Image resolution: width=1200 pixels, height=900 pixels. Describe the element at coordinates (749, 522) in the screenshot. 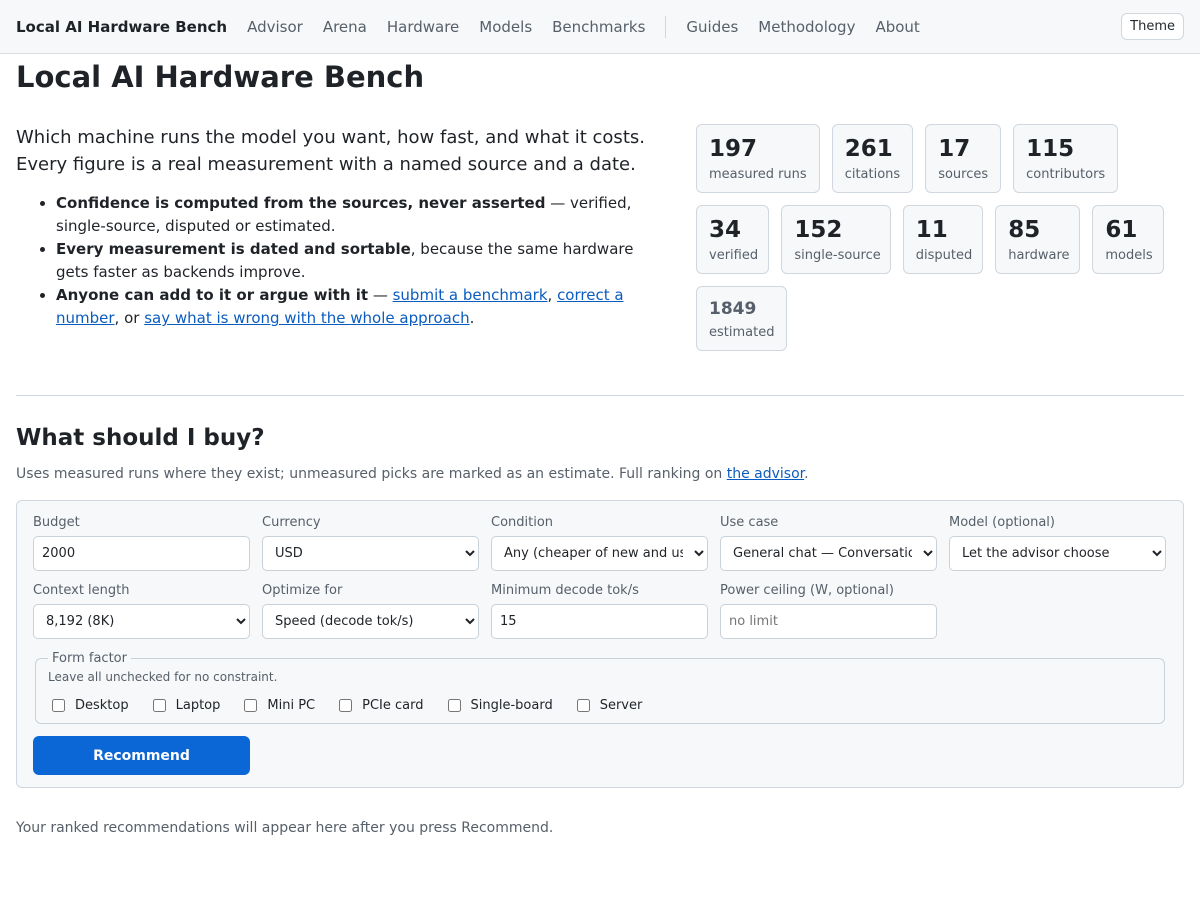

I see `use-case-label: Use case` at that location.